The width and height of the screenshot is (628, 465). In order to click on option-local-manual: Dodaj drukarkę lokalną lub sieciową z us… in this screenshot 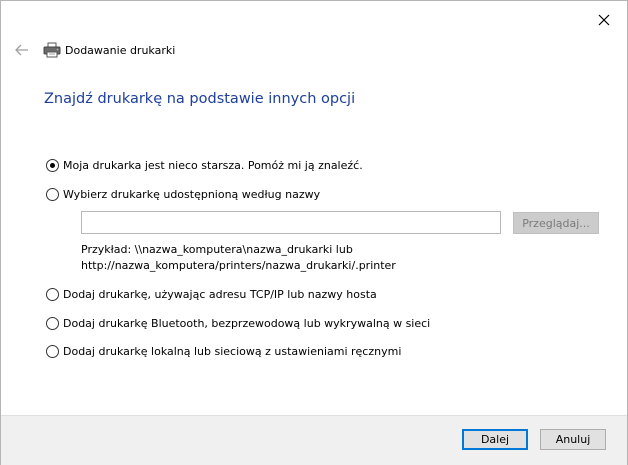, I will do `click(223, 351)`.